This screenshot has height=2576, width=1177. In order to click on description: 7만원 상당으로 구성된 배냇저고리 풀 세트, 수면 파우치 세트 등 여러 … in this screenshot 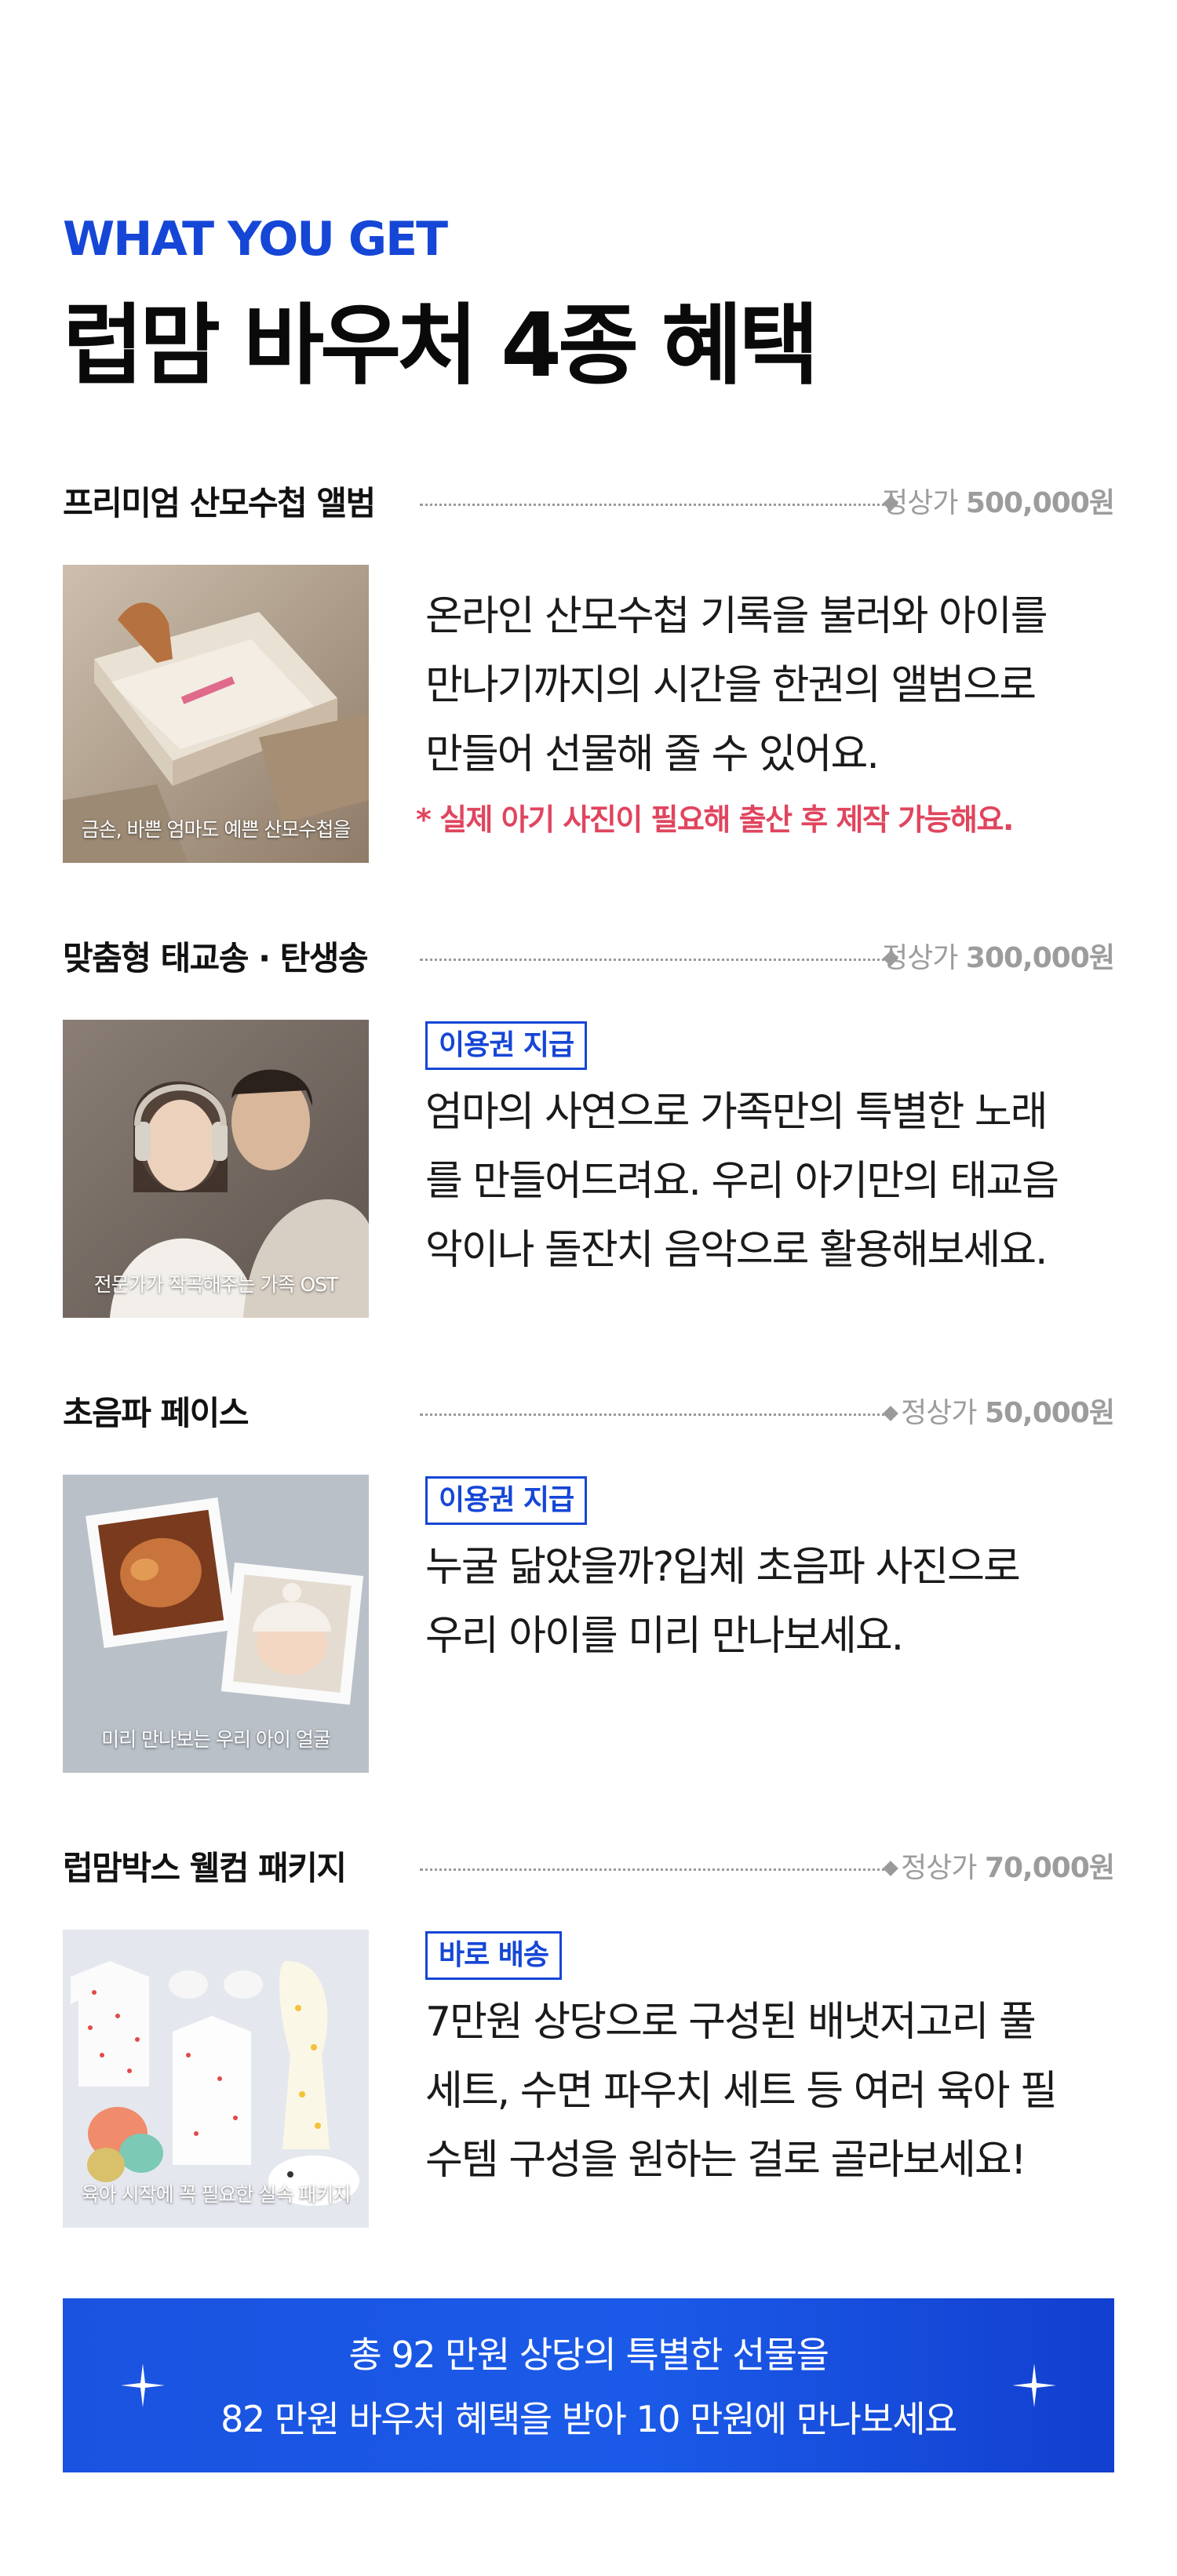, I will do `click(769, 2091)`.